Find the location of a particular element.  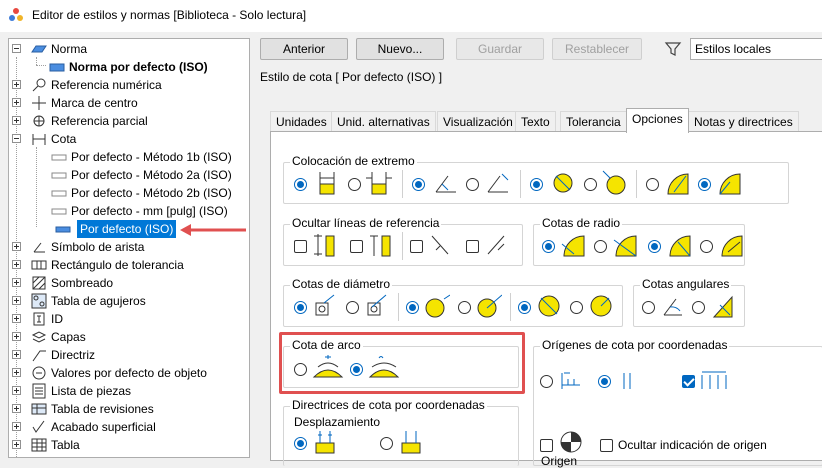

tab-display: Visualización is located at coordinates (478, 121).